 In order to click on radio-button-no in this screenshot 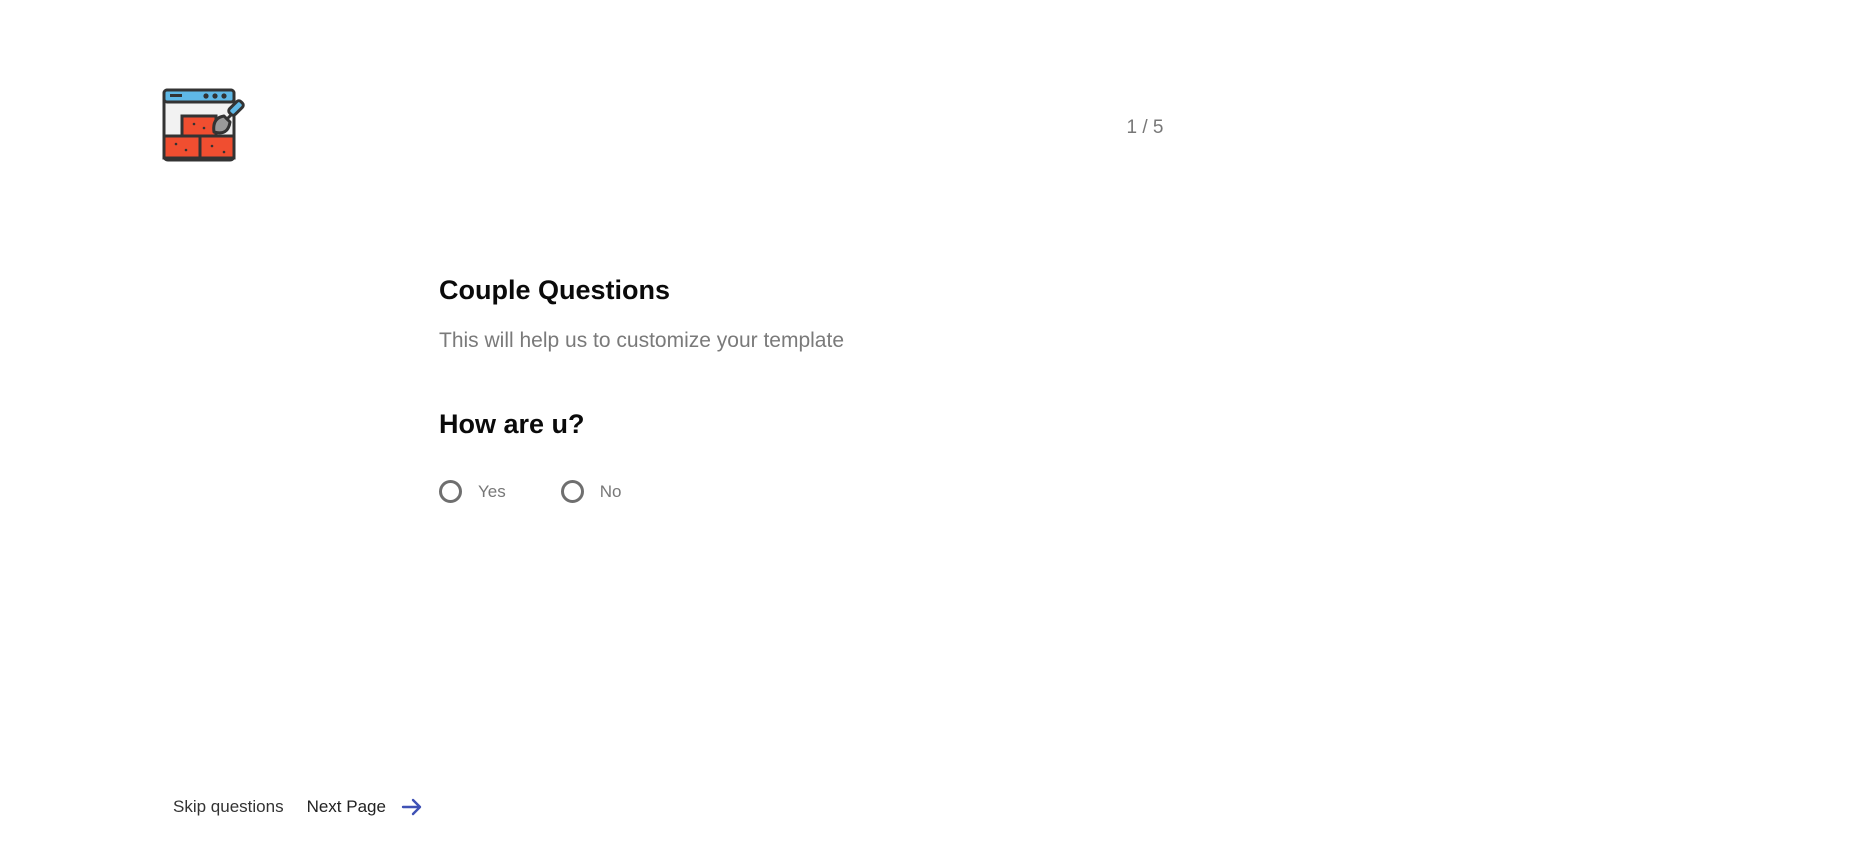, I will do `click(572, 491)`.